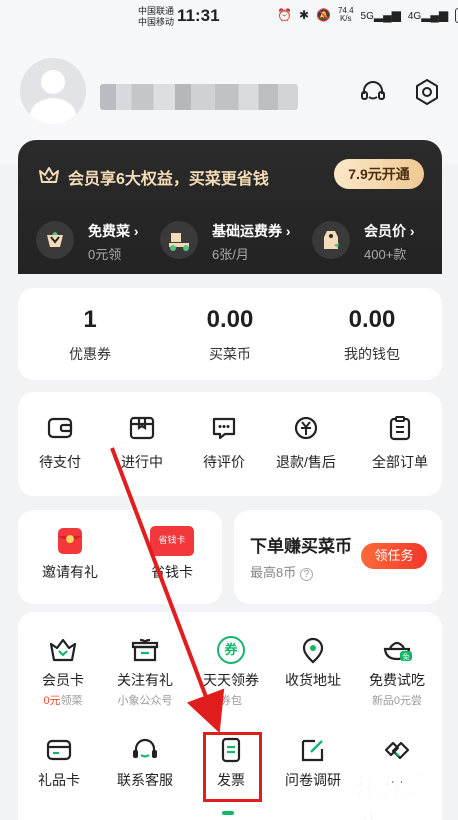 The height and width of the screenshot is (820, 458). I want to click on question-icon: ?, so click(306, 574).